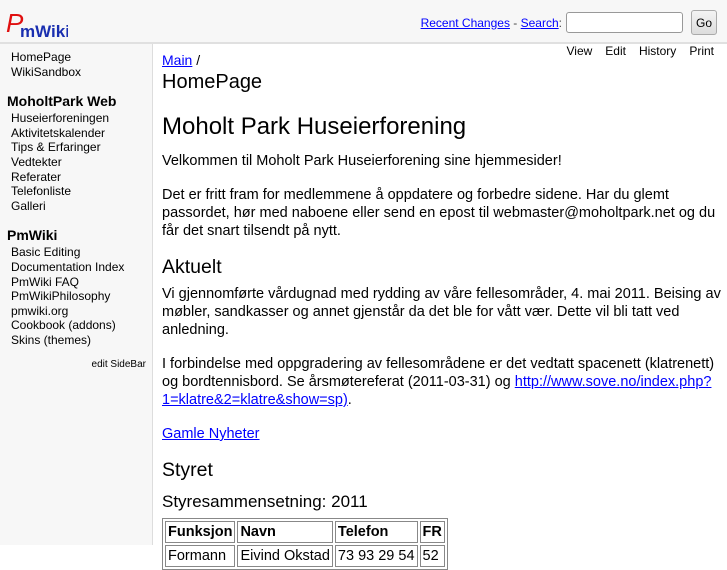  I want to click on cell: Formann, so click(200, 556).